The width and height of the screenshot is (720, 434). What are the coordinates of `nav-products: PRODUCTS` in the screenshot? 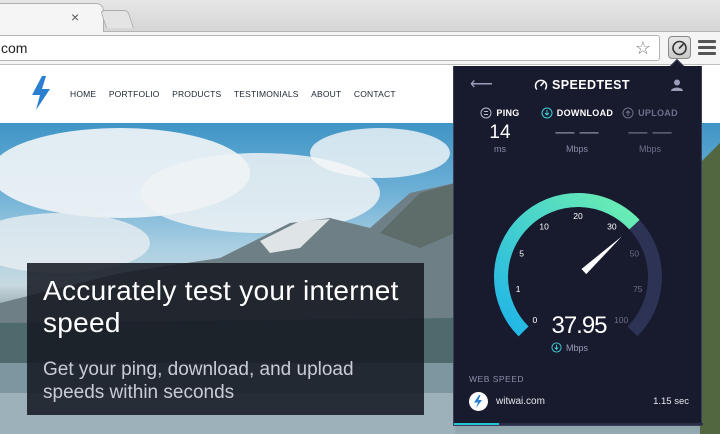 It's located at (196, 94).